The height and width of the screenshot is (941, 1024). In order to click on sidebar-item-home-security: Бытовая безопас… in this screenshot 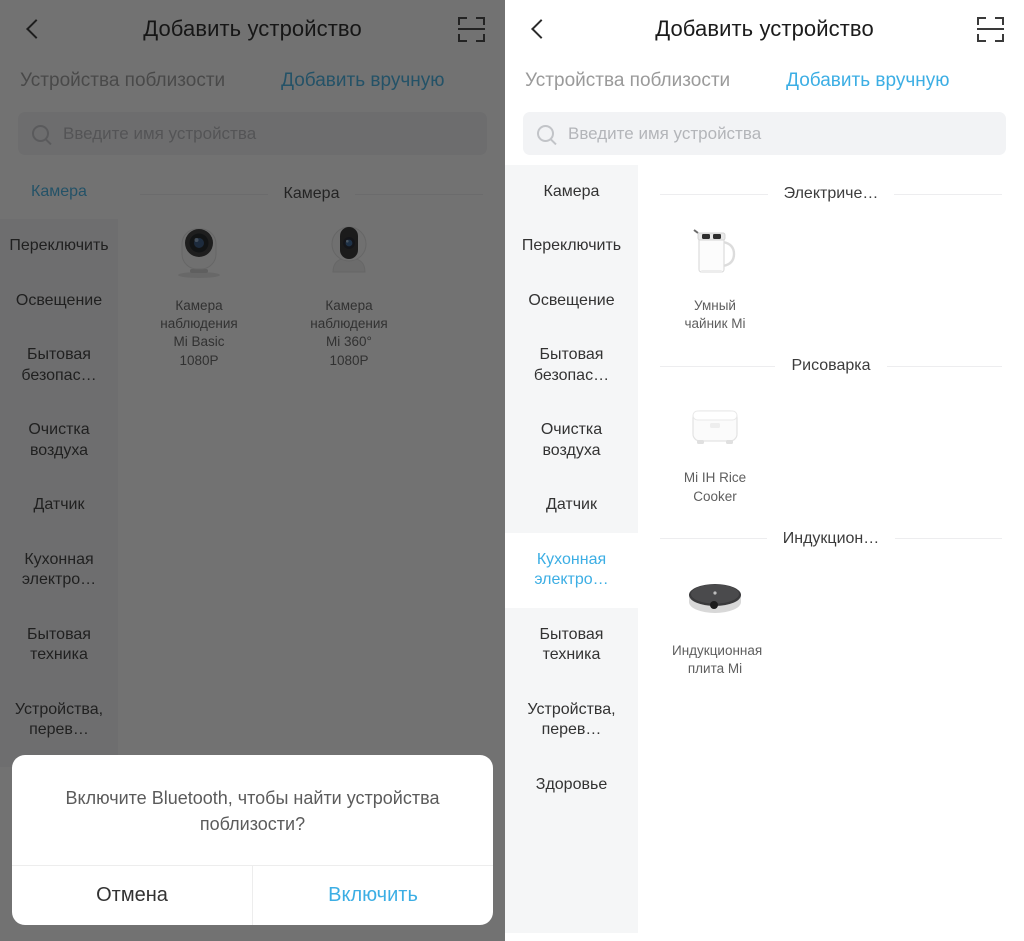, I will do `click(571, 365)`.